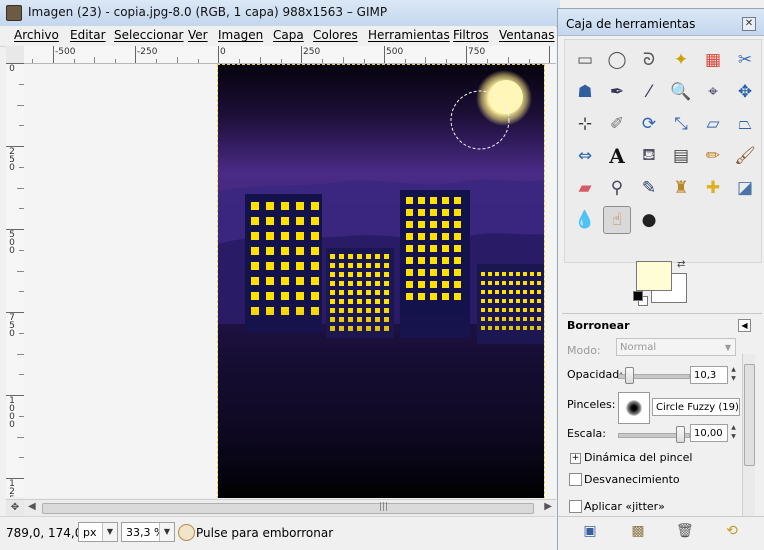 Image resolution: width=764 pixels, height=550 pixels. I want to click on scale-tool-button: ⤡, so click(681, 124).